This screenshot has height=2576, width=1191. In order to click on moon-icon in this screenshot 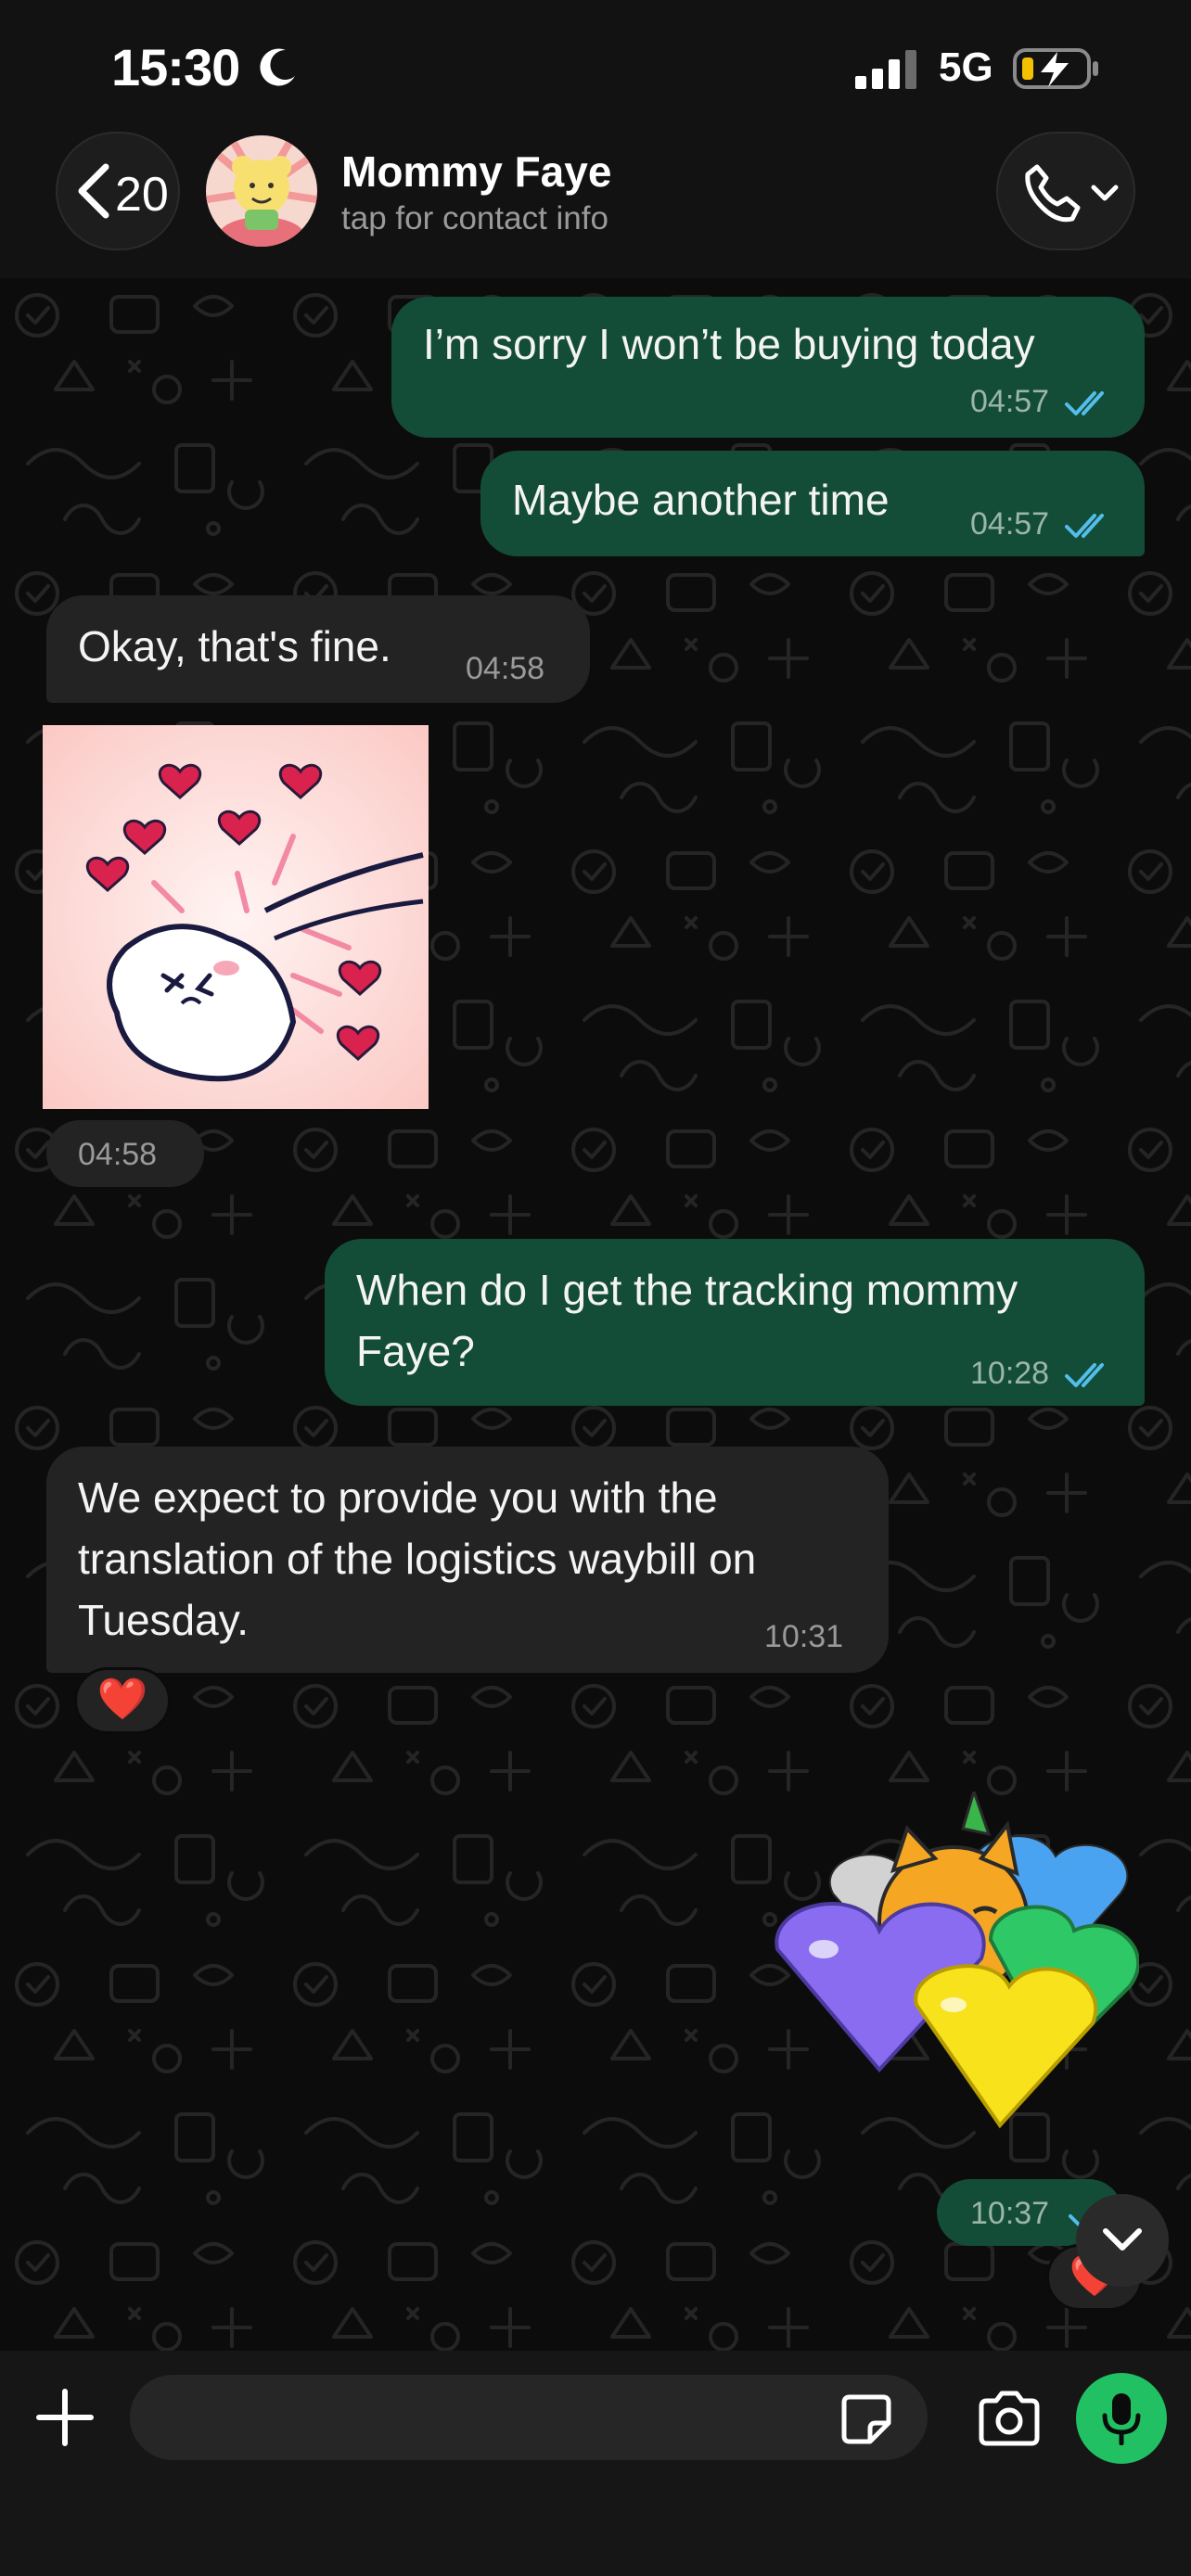, I will do `click(277, 67)`.